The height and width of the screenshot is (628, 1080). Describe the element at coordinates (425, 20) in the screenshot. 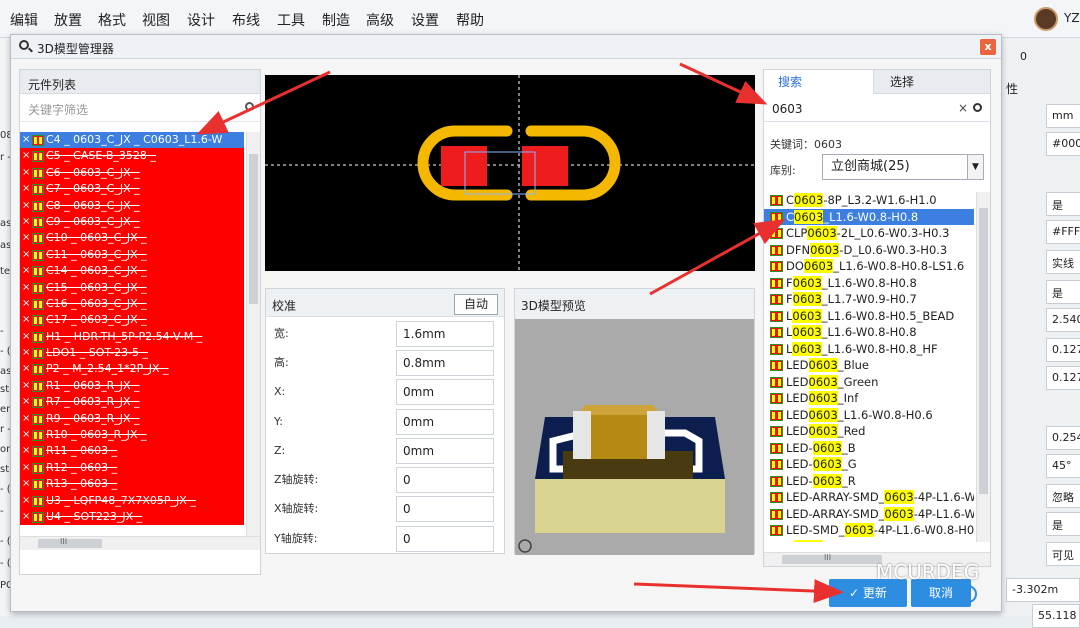

I see `menu-settings: 设置` at that location.